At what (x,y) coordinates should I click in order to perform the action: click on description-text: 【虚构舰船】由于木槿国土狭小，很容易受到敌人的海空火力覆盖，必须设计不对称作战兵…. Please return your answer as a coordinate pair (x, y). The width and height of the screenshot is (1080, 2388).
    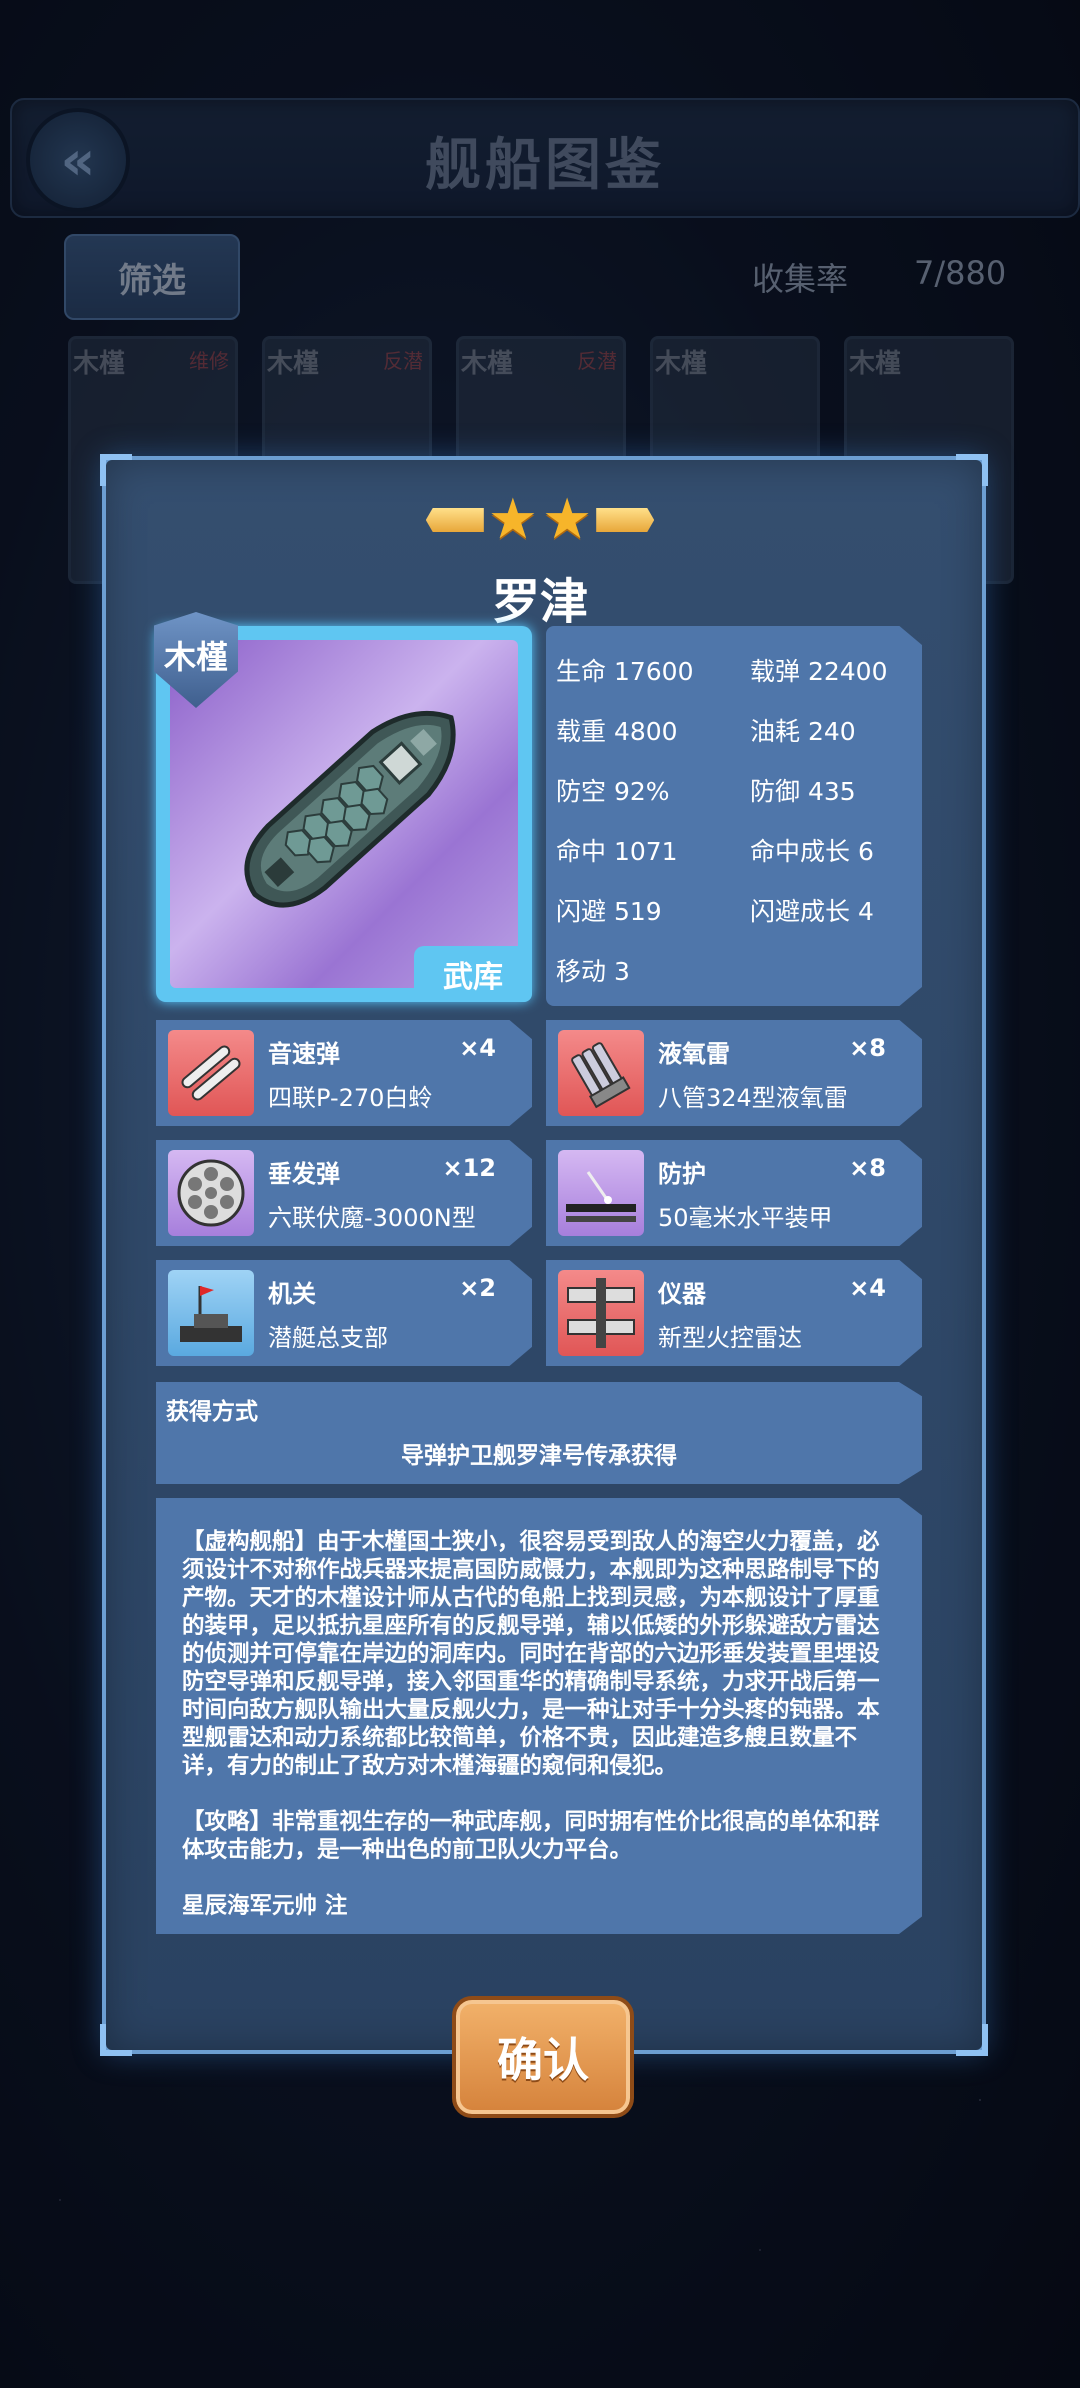
    Looking at the image, I should click on (541, 1731).